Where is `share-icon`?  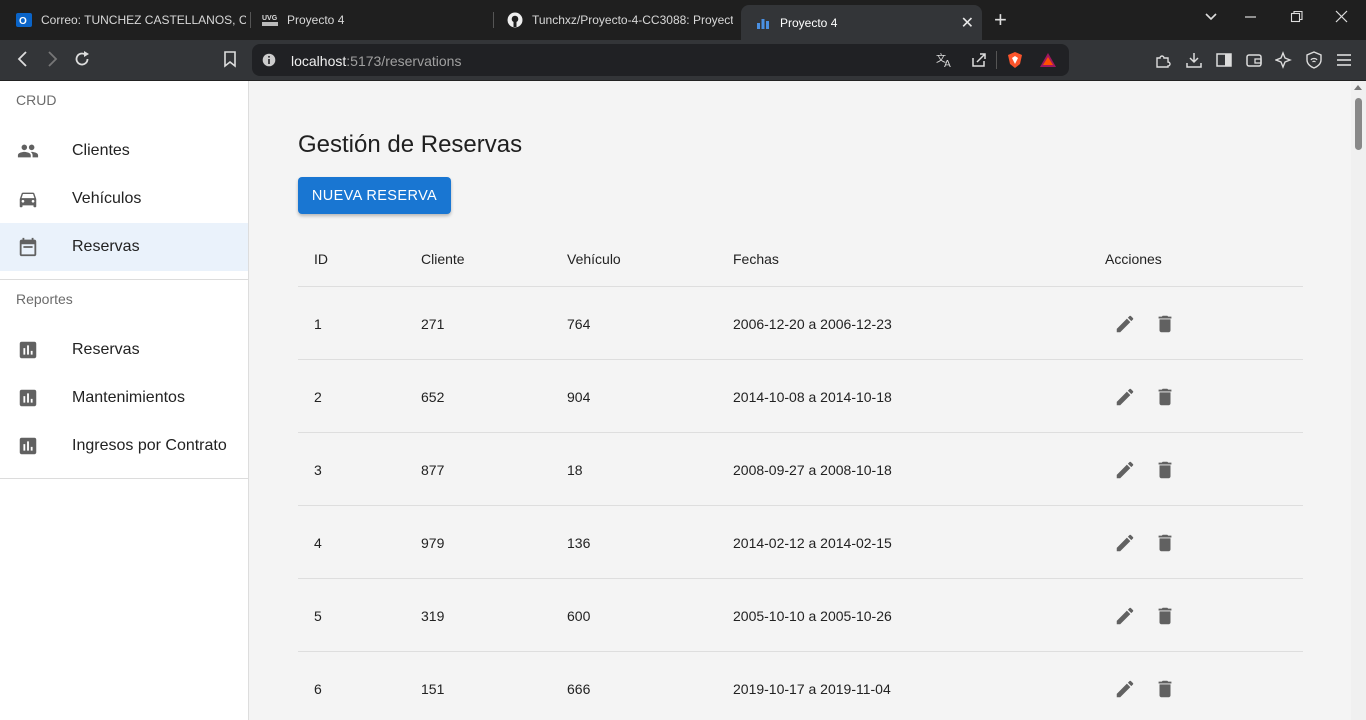 share-icon is located at coordinates (979, 62).